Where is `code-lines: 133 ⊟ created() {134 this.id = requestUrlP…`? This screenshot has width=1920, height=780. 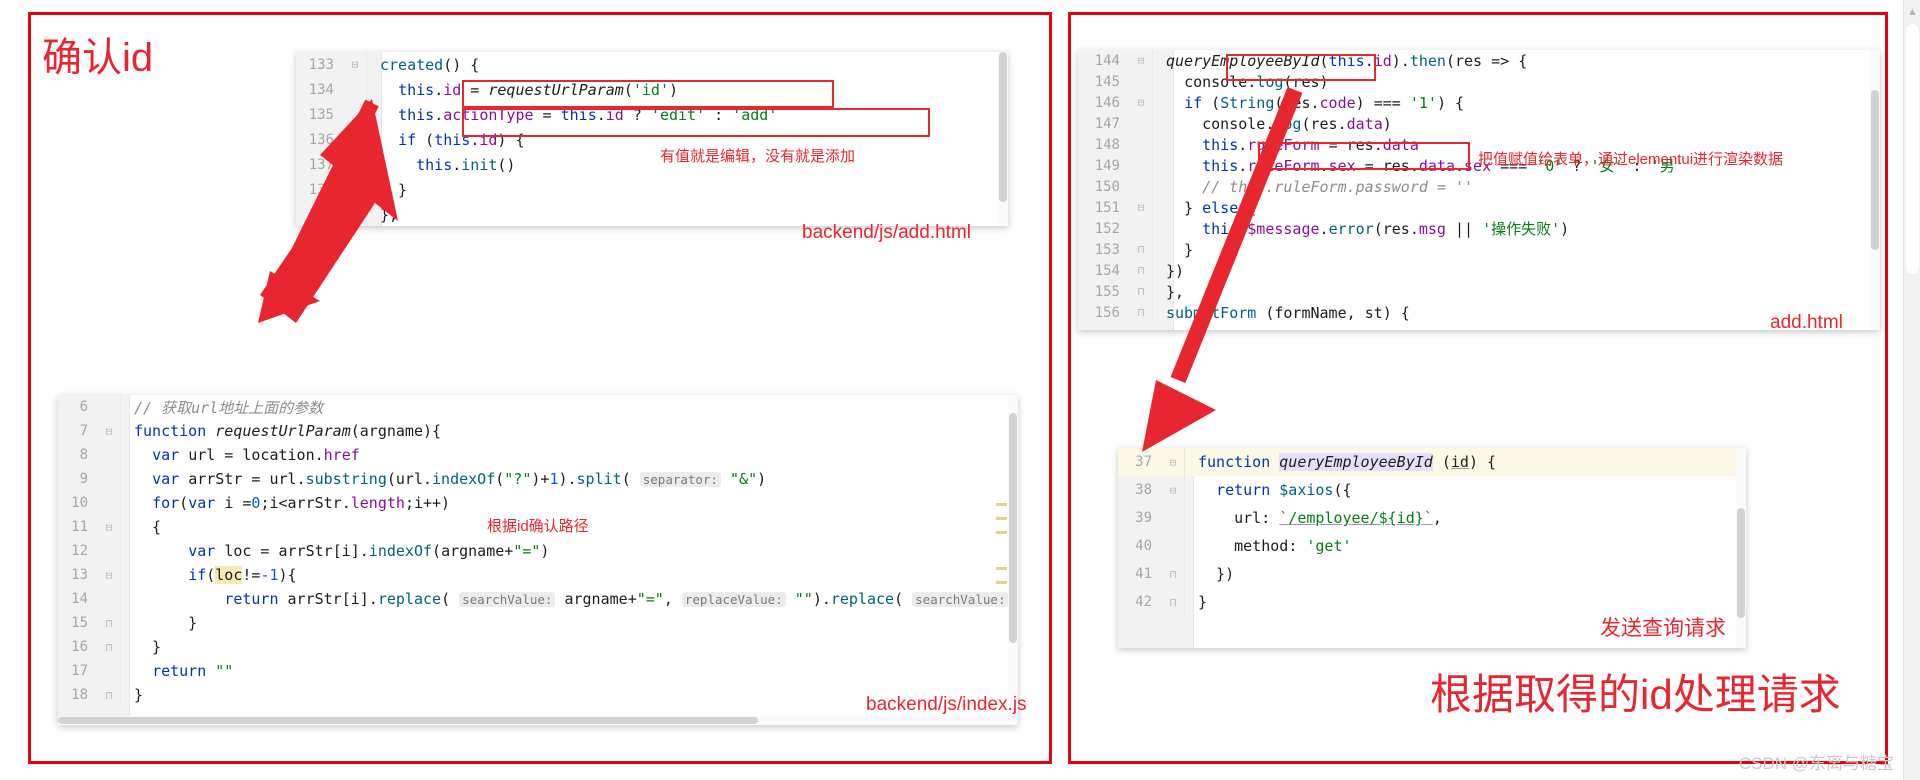 code-lines: 133 ⊟ created() {134 this.id = requestUrlP… is located at coordinates (652, 139).